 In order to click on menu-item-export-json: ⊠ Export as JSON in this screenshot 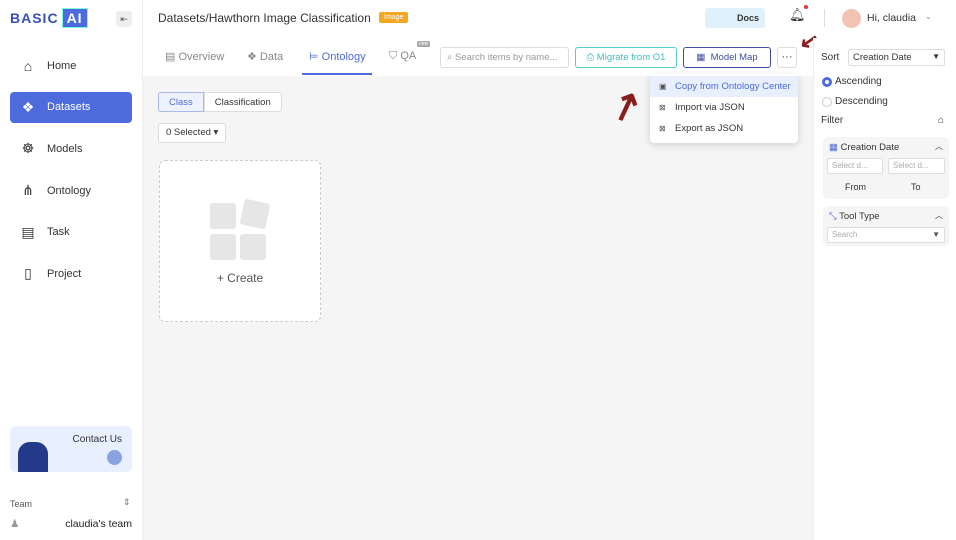, I will do `click(724, 128)`.